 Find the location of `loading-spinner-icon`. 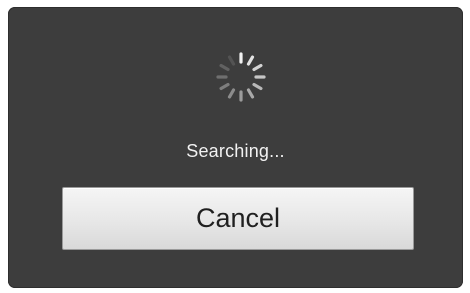

loading-spinner-icon is located at coordinates (241, 77).